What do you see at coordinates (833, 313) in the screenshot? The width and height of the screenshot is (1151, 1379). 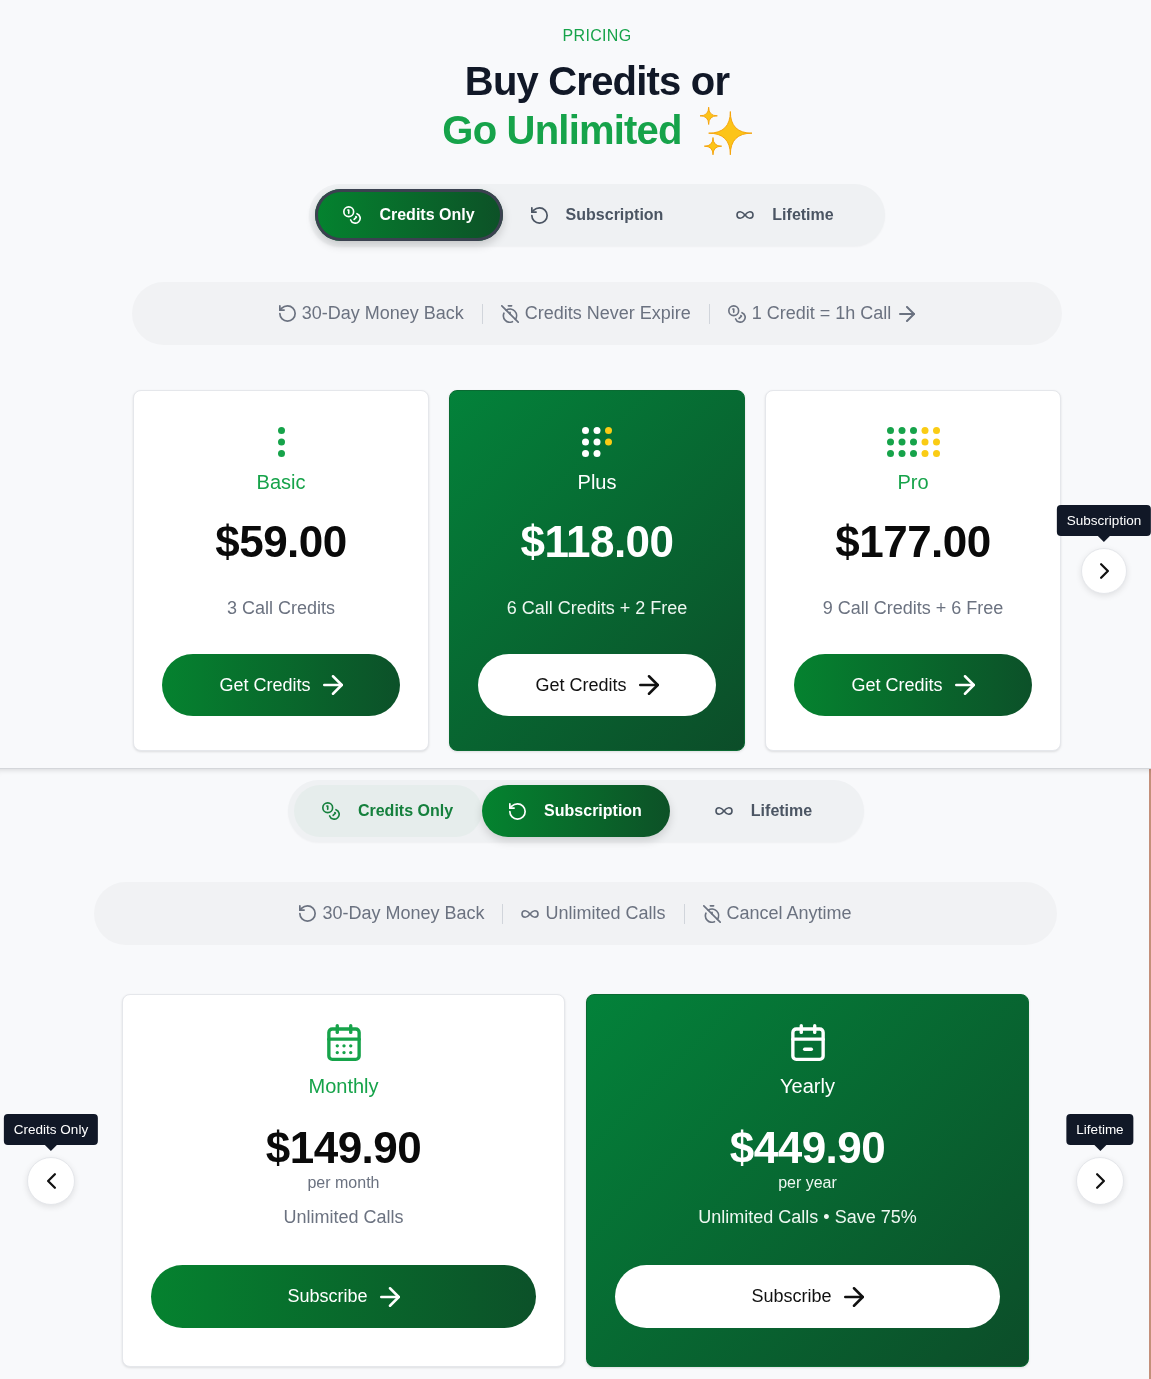 I see `feature-link: 1 Credit = 1h Call` at bounding box center [833, 313].